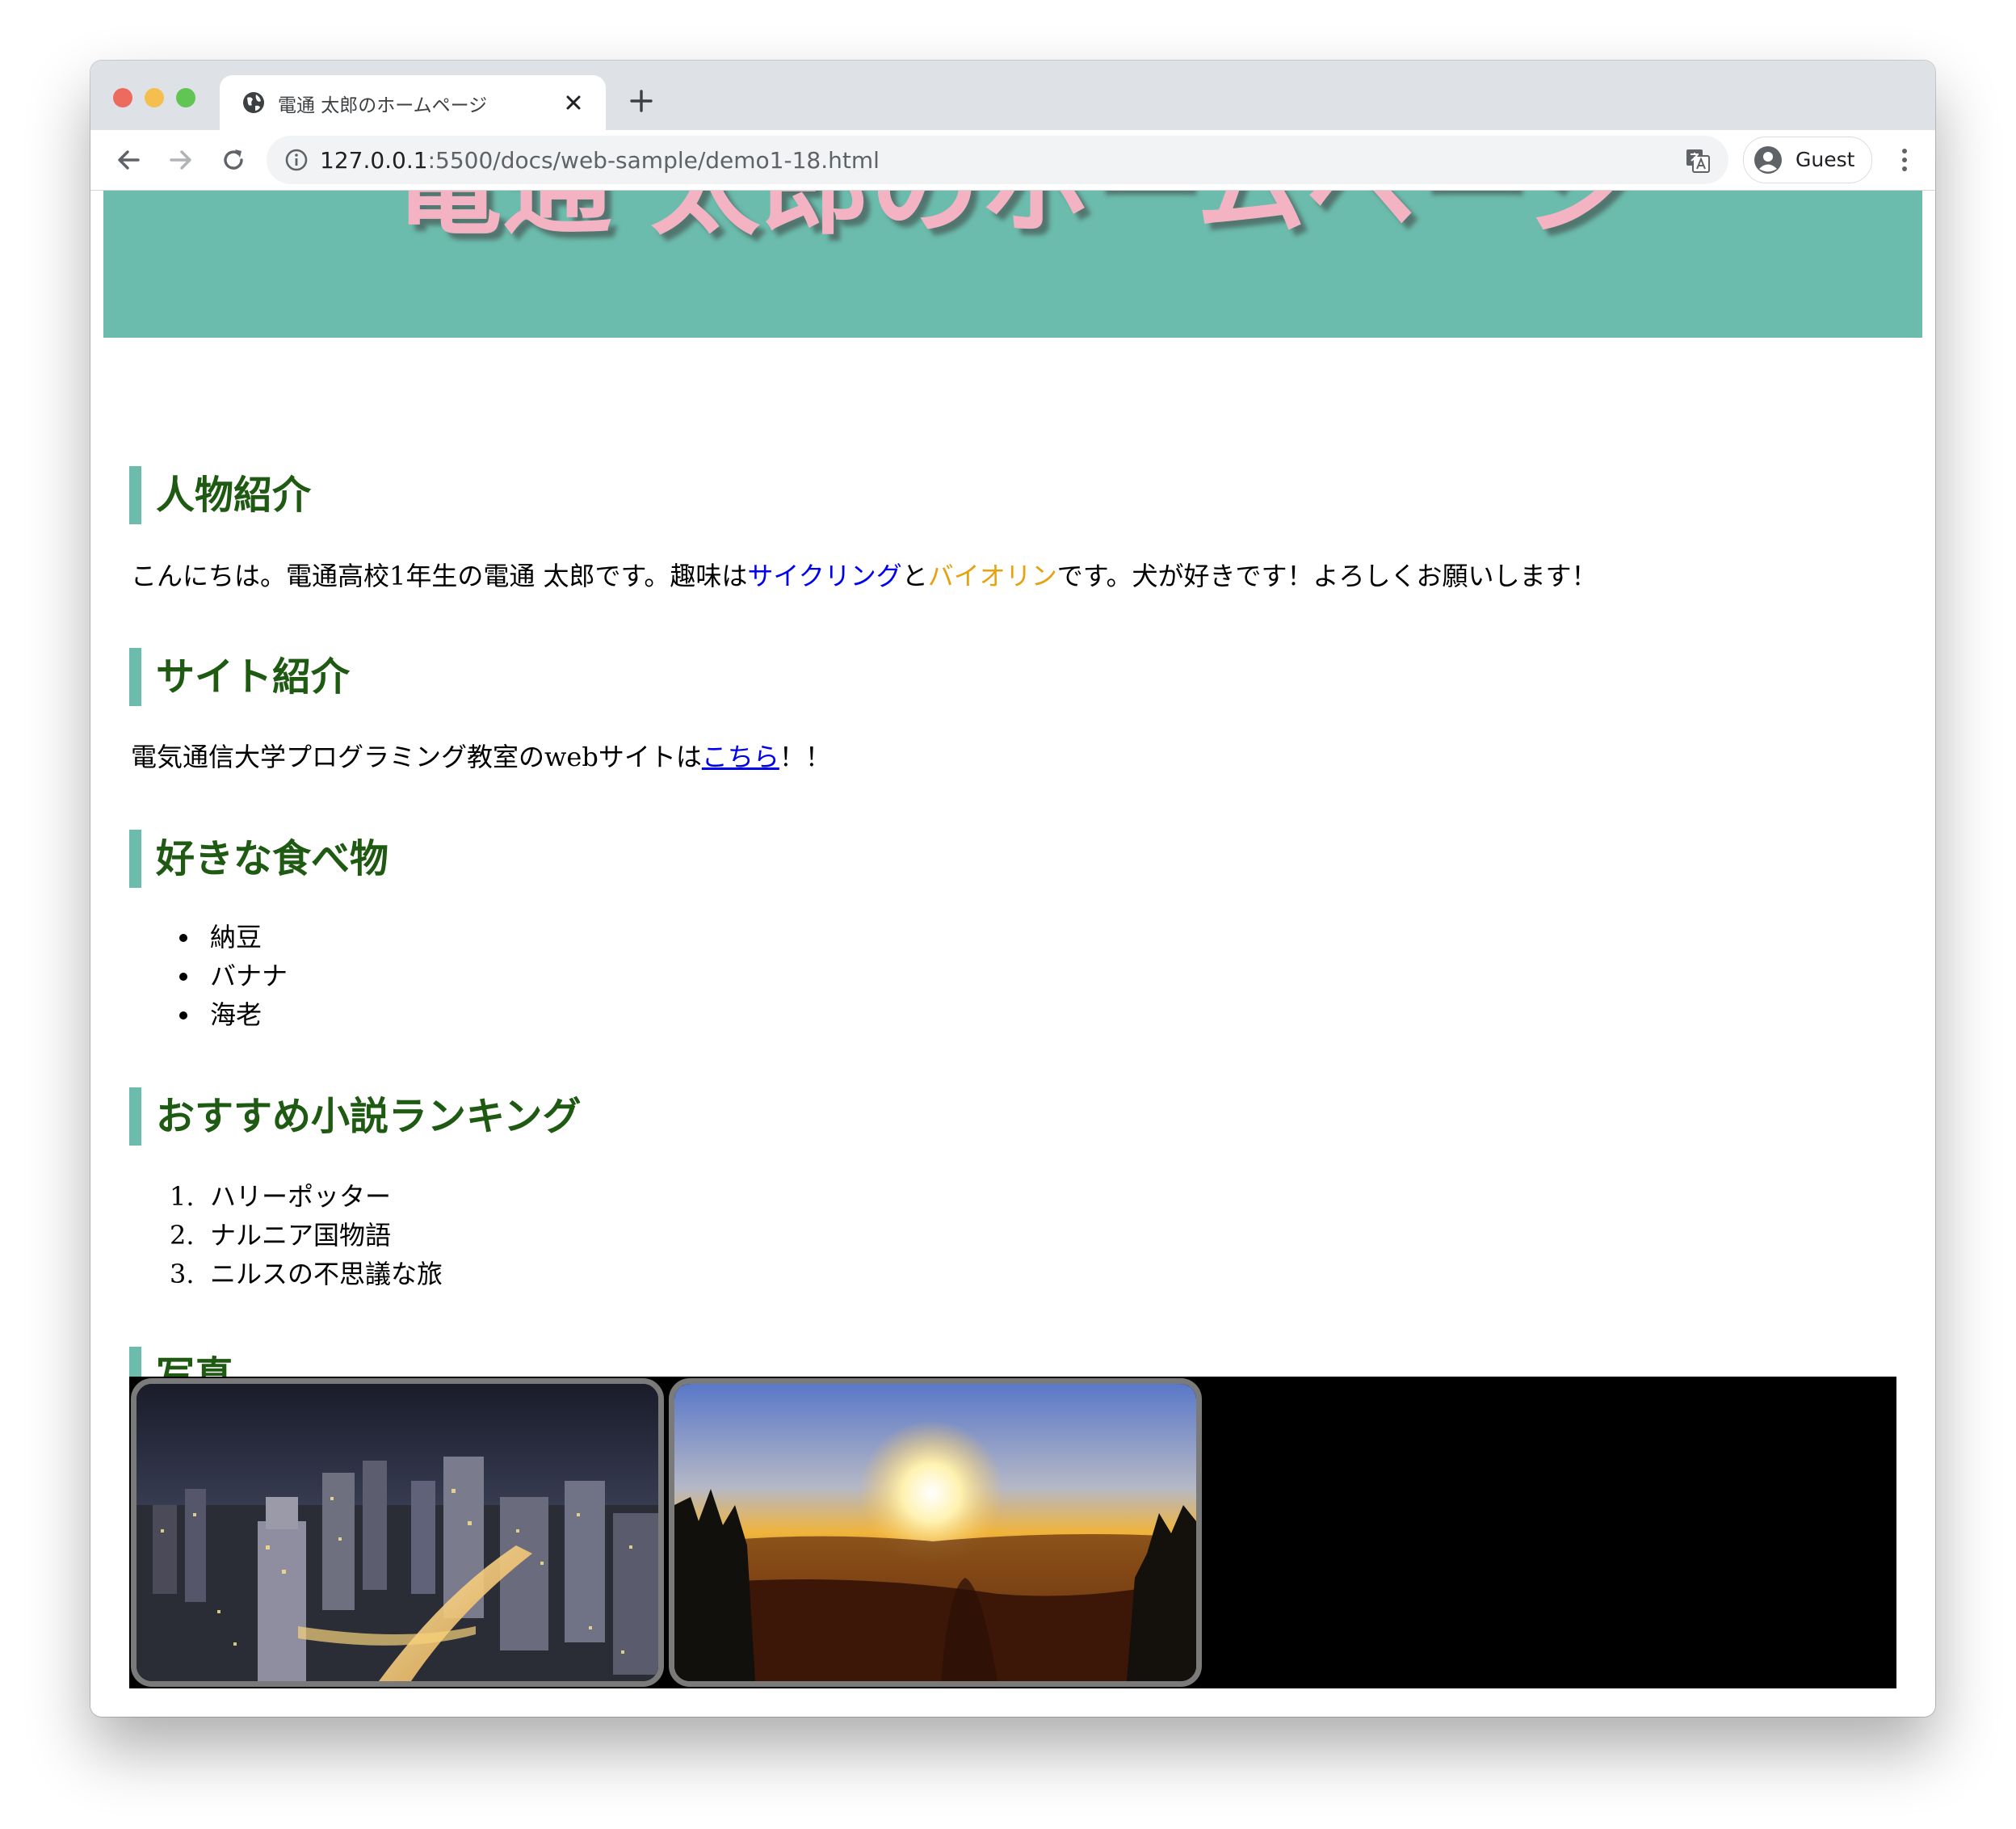  Describe the element at coordinates (805, 757) in the screenshot. I see `site-text-end: ！！` at that location.